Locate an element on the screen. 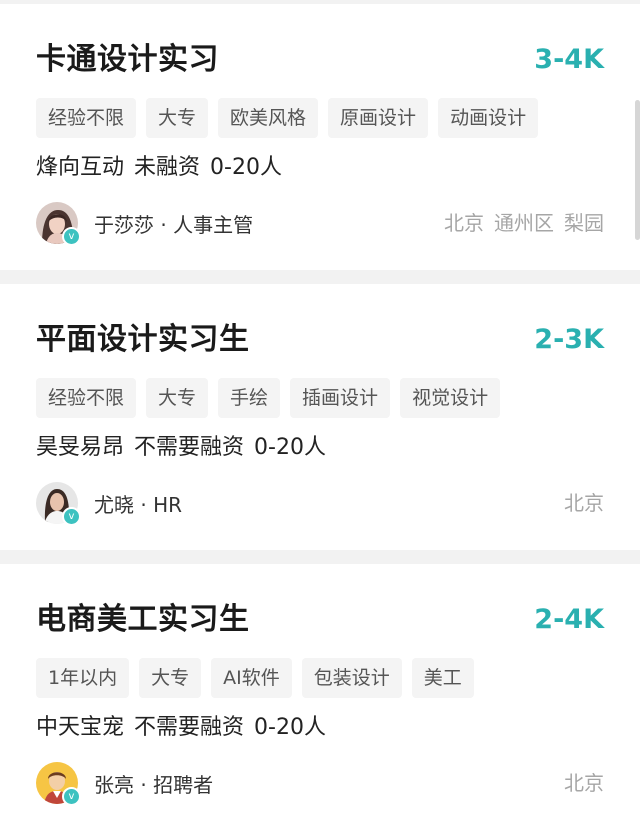 The width and height of the screenshot is (640, 818). job-tags: 1年以内 大专 AI软件 包装设计 美工 is located at coordinates (255, 678).